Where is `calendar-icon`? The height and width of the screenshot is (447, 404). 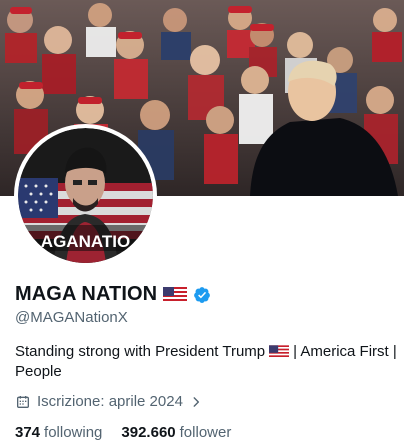
calendar-icon is located at coordinates (23, 401).